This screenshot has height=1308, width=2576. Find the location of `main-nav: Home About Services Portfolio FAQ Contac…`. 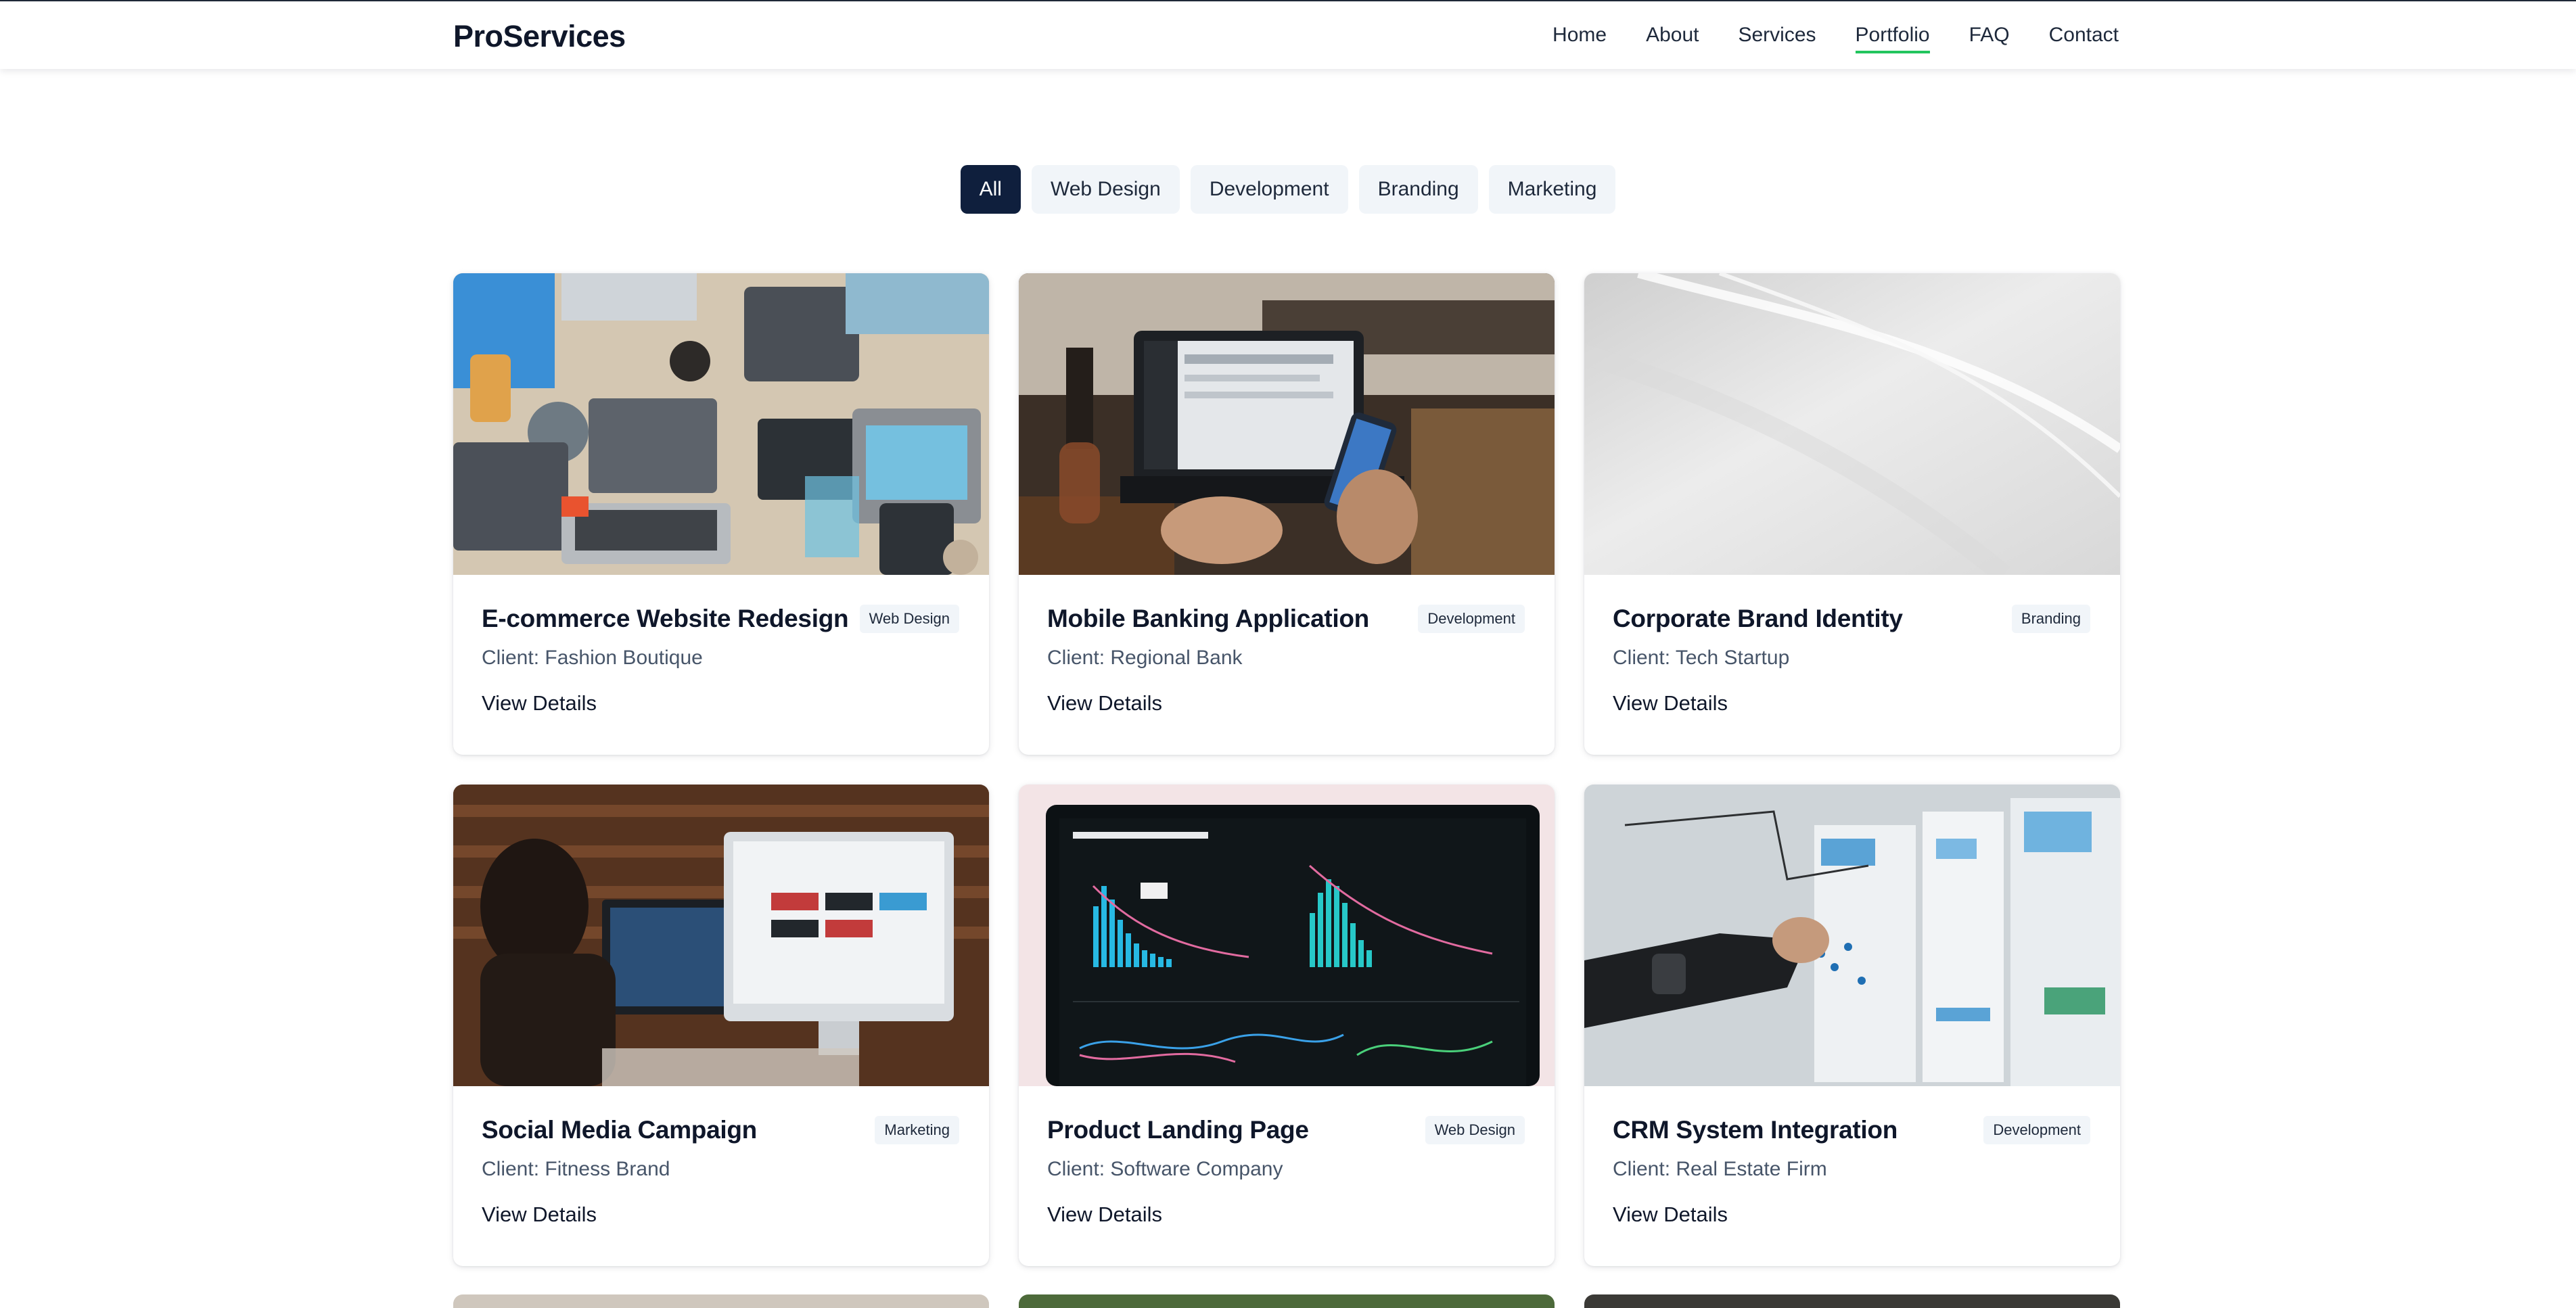

main-nav: Home About Services Portfolio FAQ Contac… is located at coordinates (1835, 38).